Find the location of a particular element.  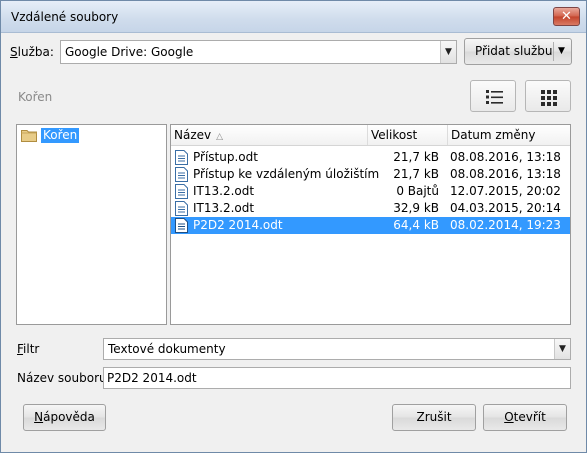

grid-view-button is located at coordinates (548, 96).